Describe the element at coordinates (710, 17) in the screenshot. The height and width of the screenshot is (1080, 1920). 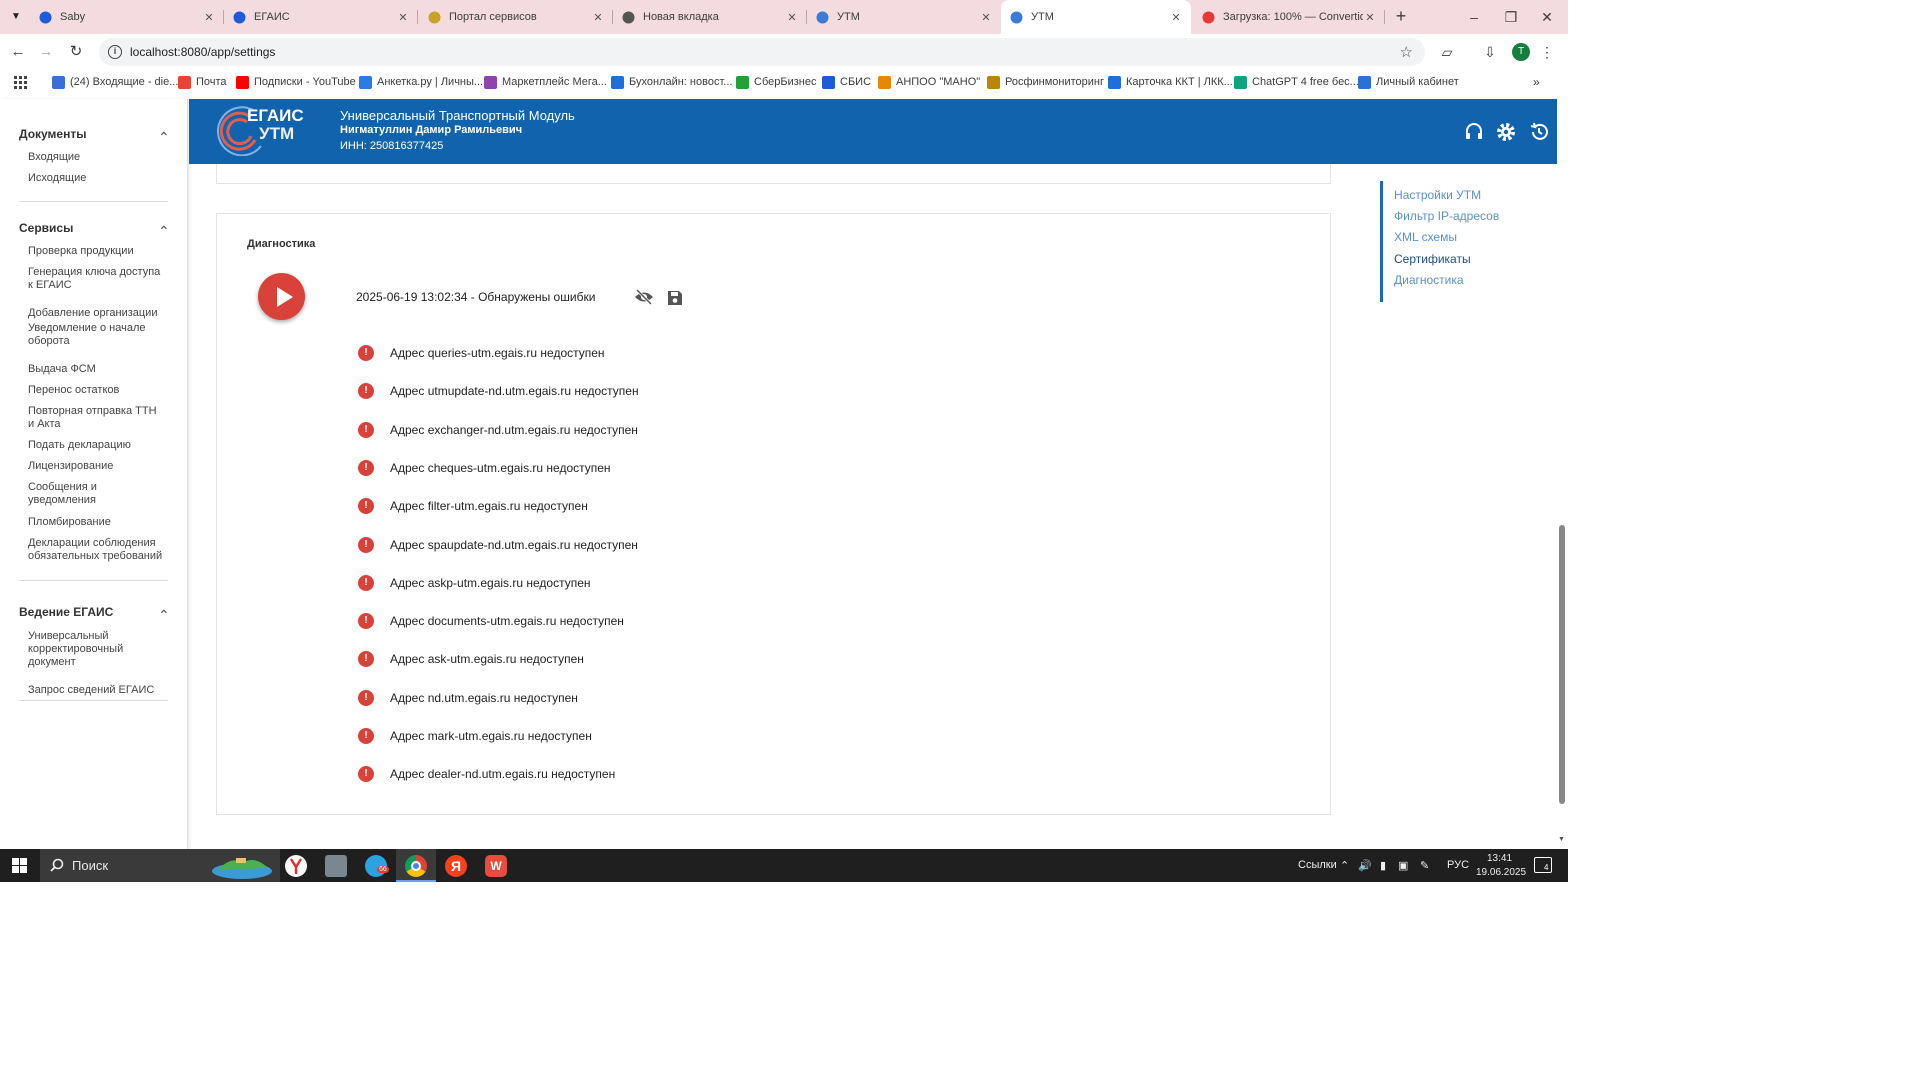
I see `tab-4: Новая вкладка ✕` at that location.